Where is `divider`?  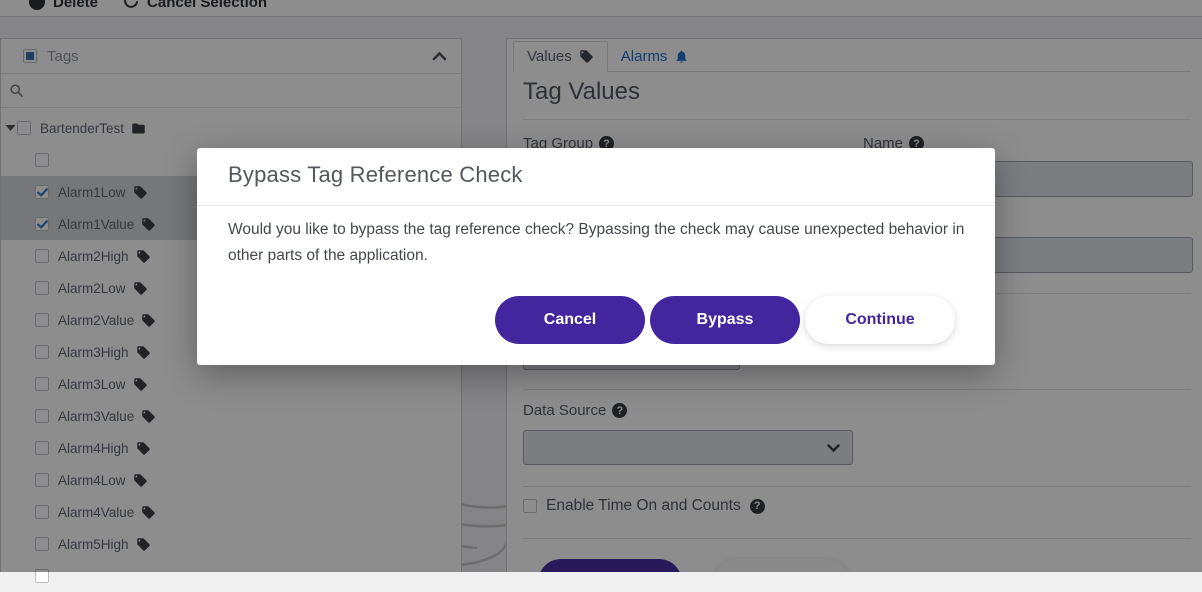 divider is located at coordinates (596, 205).